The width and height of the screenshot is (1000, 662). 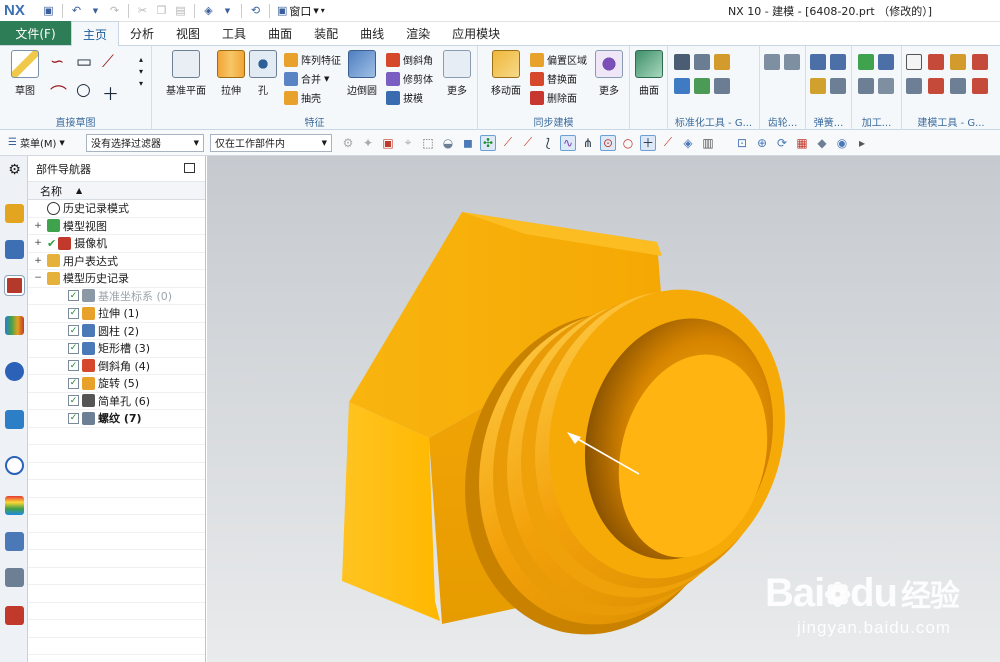 What do you see at coordinates (980, 62) in the screenshot?
I see `view-icon` at bounding box center [980, 62].